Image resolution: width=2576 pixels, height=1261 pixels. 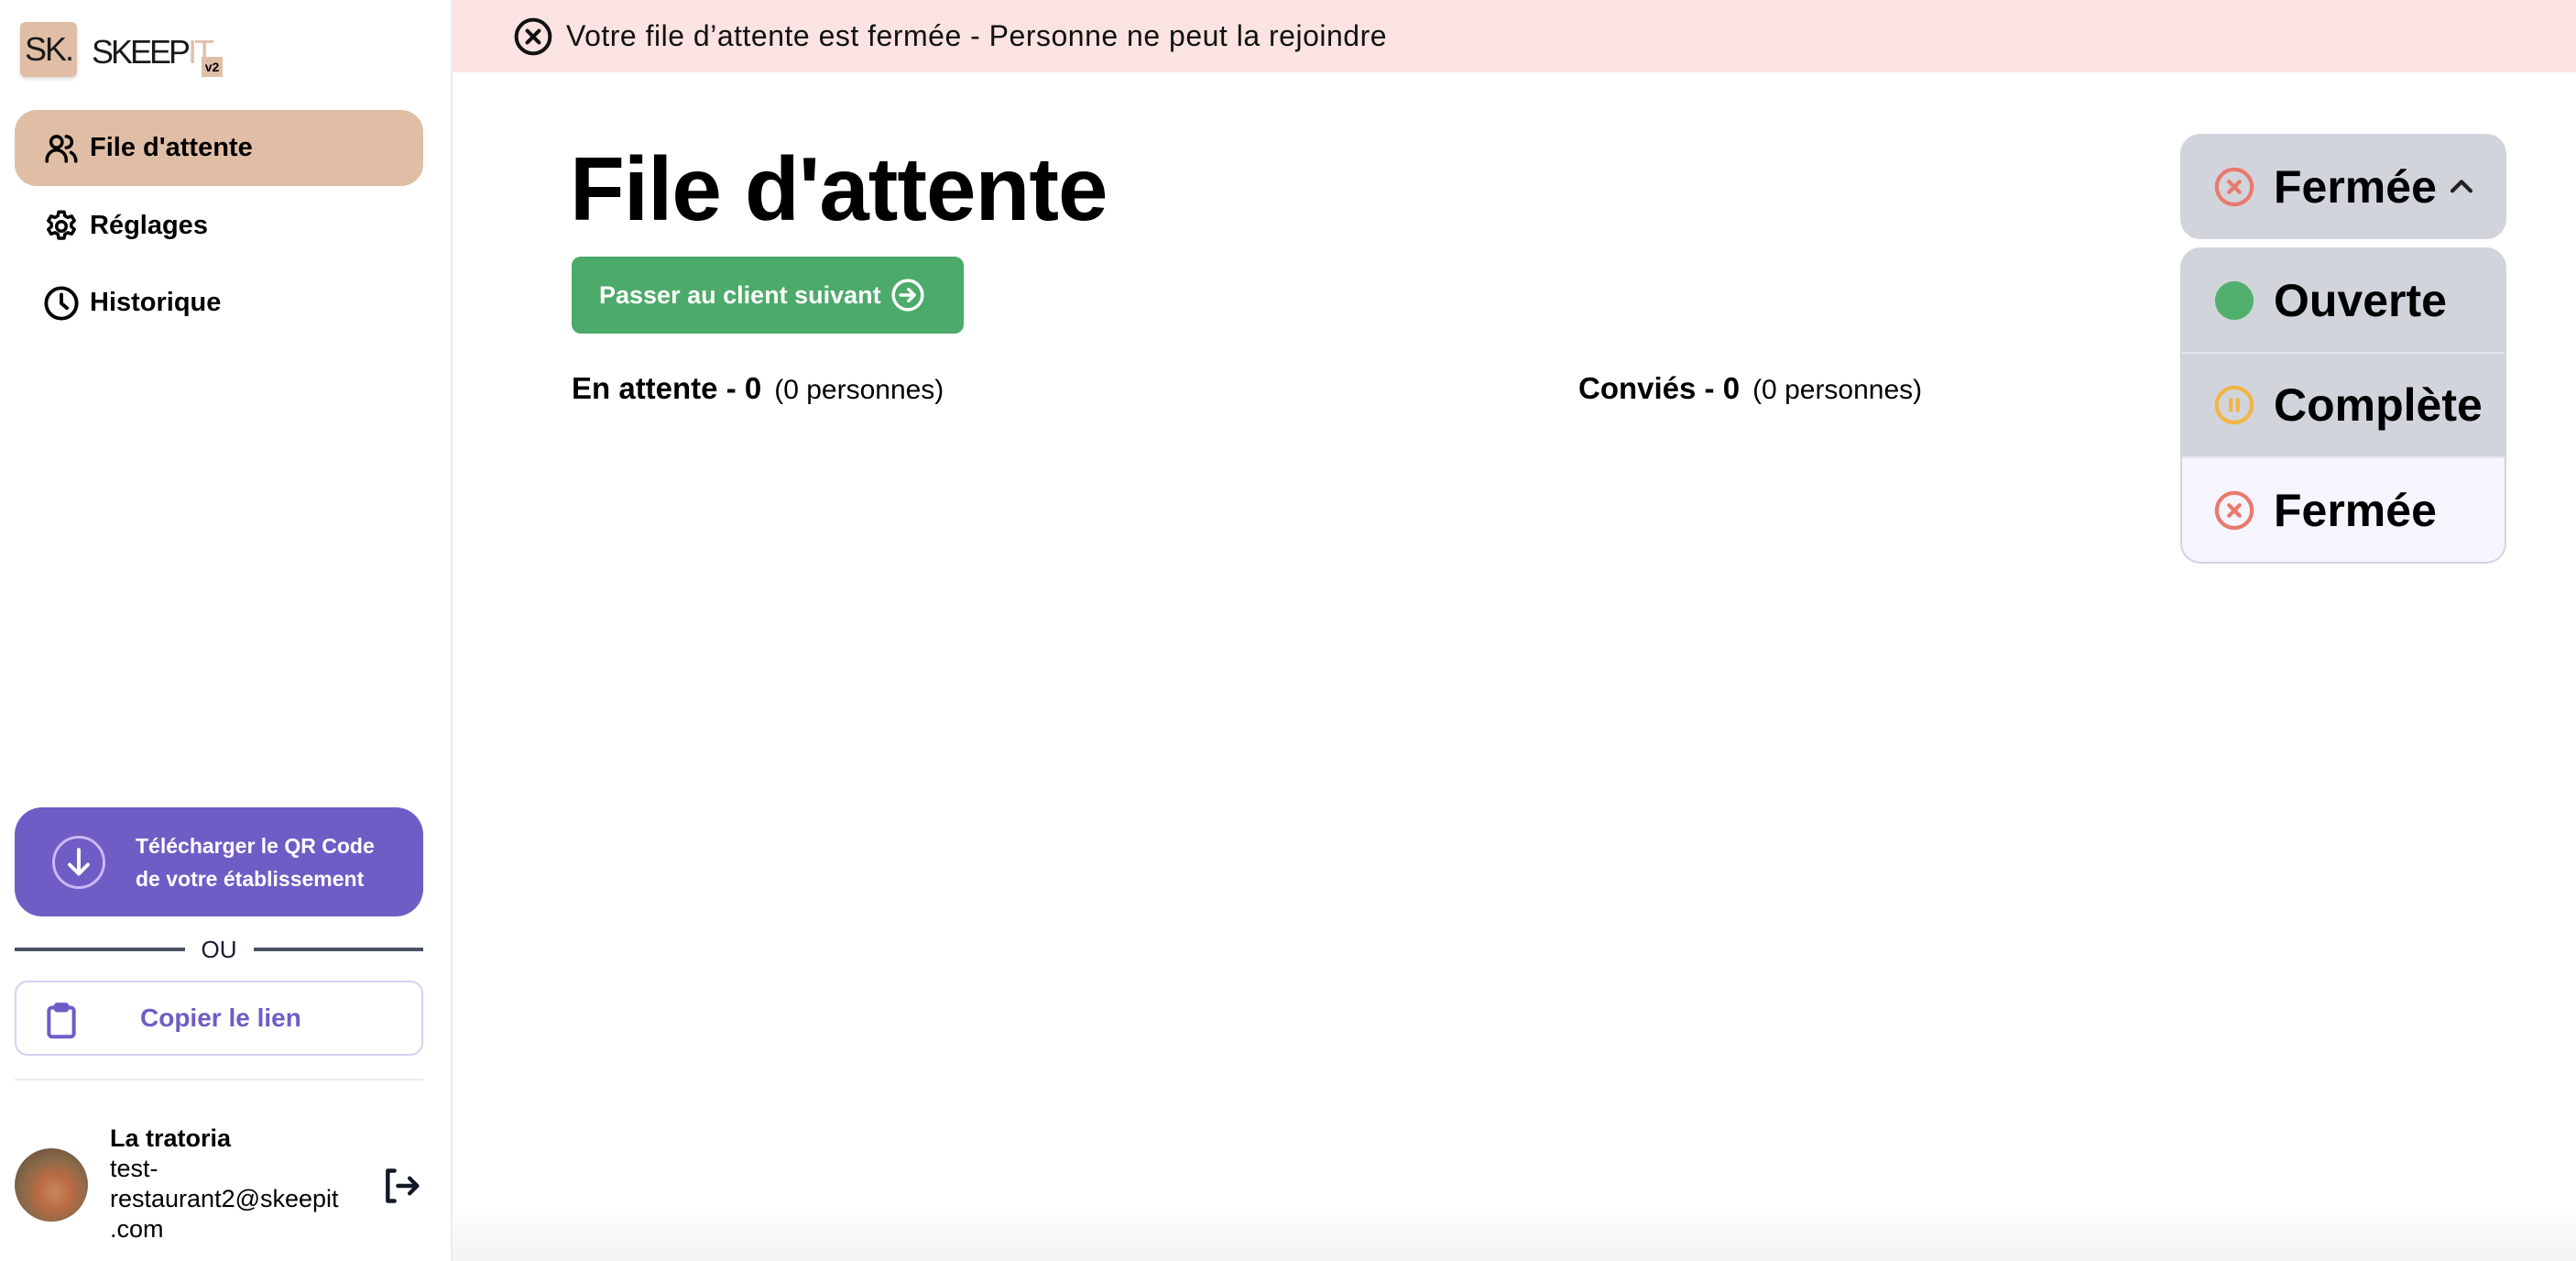 I want to click on waiting-count: En attente - 0 (0 personnes), so click(x=758, y=388).